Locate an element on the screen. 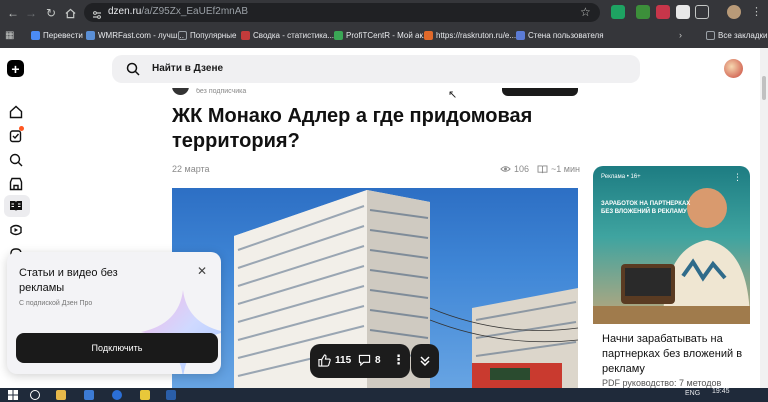  notification-dot is located at coordinates (21, 128).